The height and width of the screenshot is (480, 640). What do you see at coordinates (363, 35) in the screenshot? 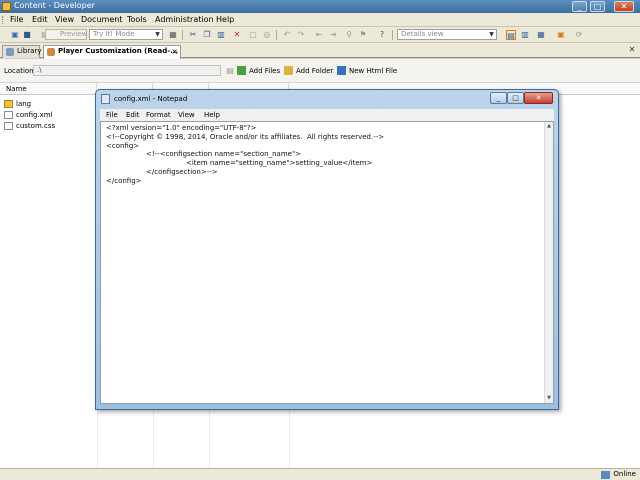
I see `replace-icon: ⚑` at bounding box center [363, 35].